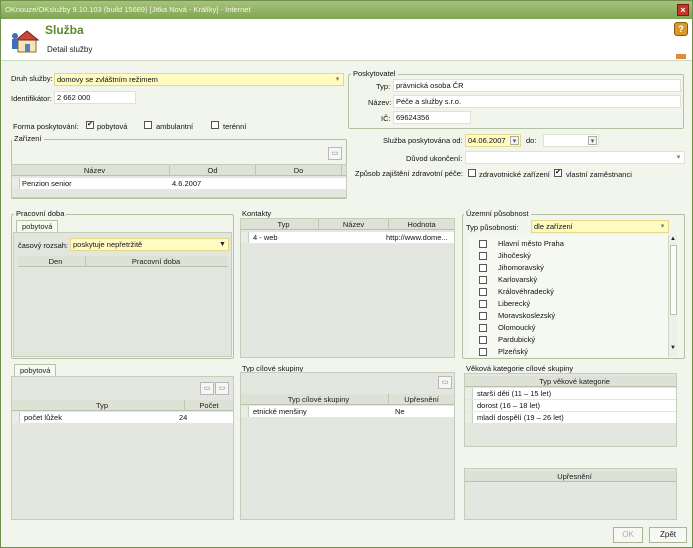 This screenshot has height=548, width=693. What do you see at coordinates (319, 399) in the screenshot?
I see `col-typ-cilove: Typ cílové skupiny` at bounding box center [319, 399].